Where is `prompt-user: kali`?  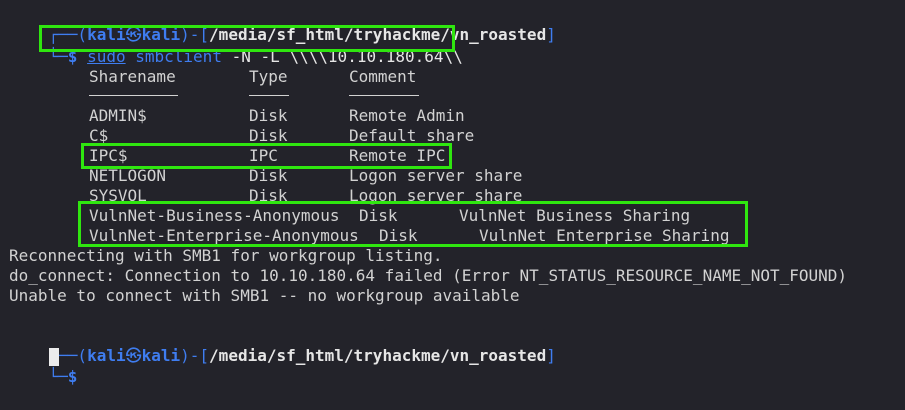
prompt-user: kali is located at coordinates (106, 355).